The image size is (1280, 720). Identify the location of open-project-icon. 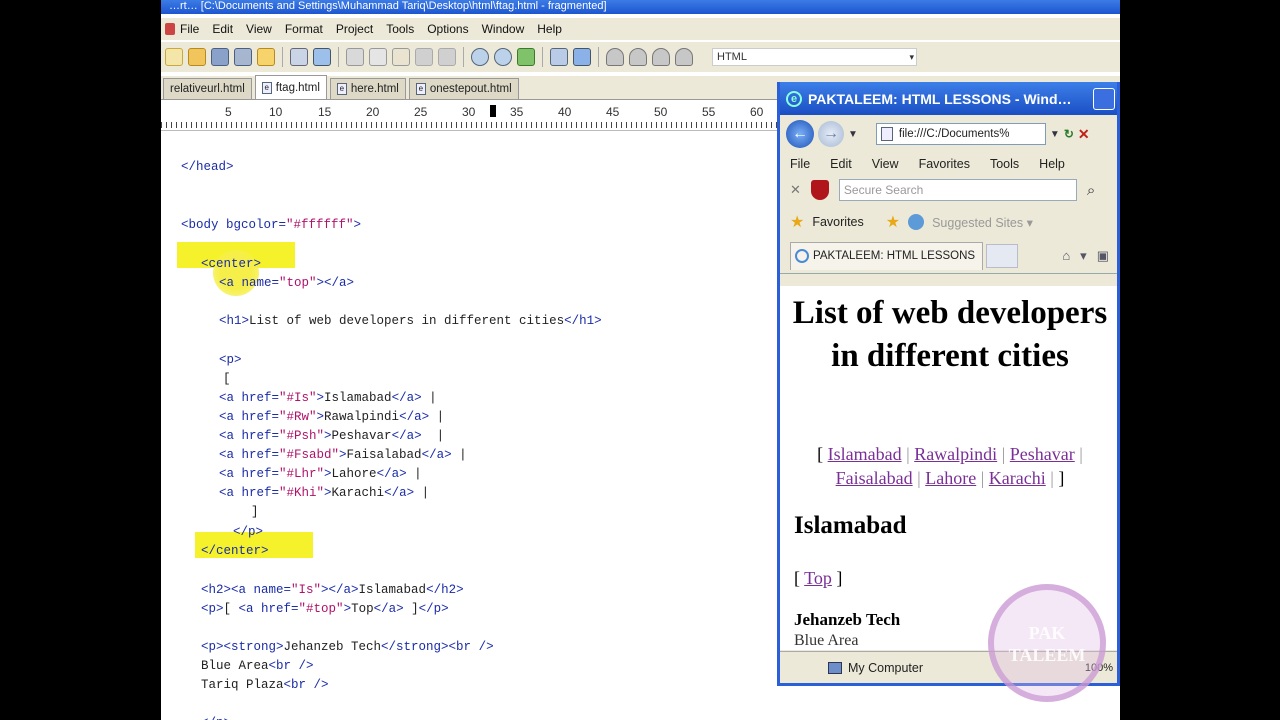
(266, 57).